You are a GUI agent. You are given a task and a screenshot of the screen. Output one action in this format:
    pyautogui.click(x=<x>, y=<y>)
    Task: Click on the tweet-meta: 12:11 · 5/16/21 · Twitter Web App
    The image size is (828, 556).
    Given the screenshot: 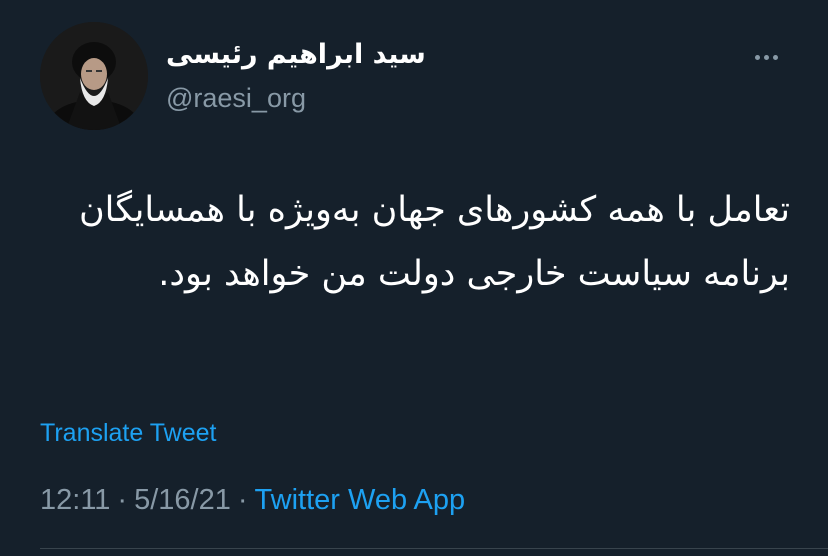 What is the action you would take?
    pyautogui.click(x=252, y=500)
    